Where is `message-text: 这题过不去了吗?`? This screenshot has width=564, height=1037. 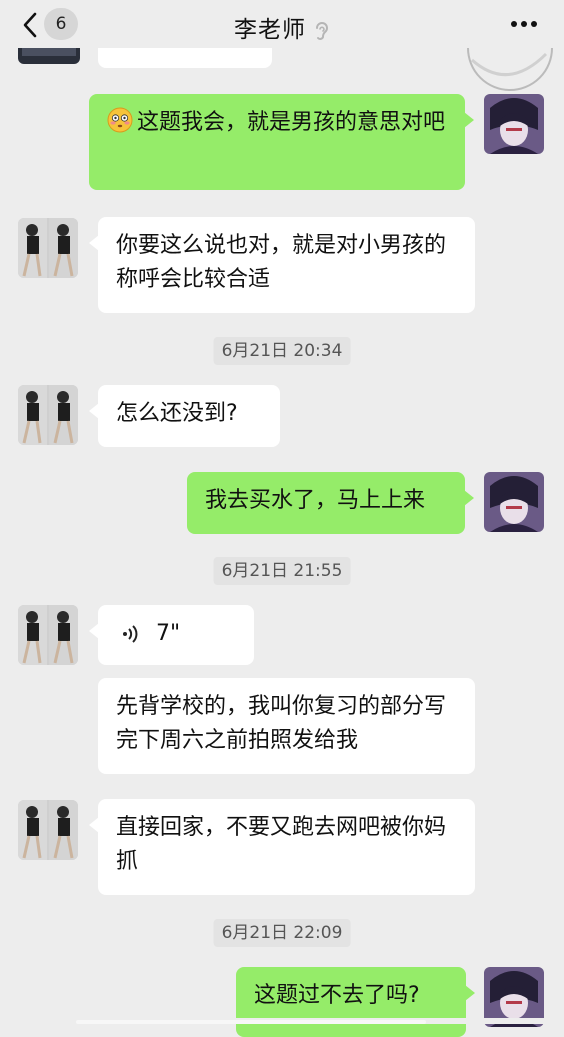 message-text: 这题过不去了吗? is located at coordinates (337, 995).